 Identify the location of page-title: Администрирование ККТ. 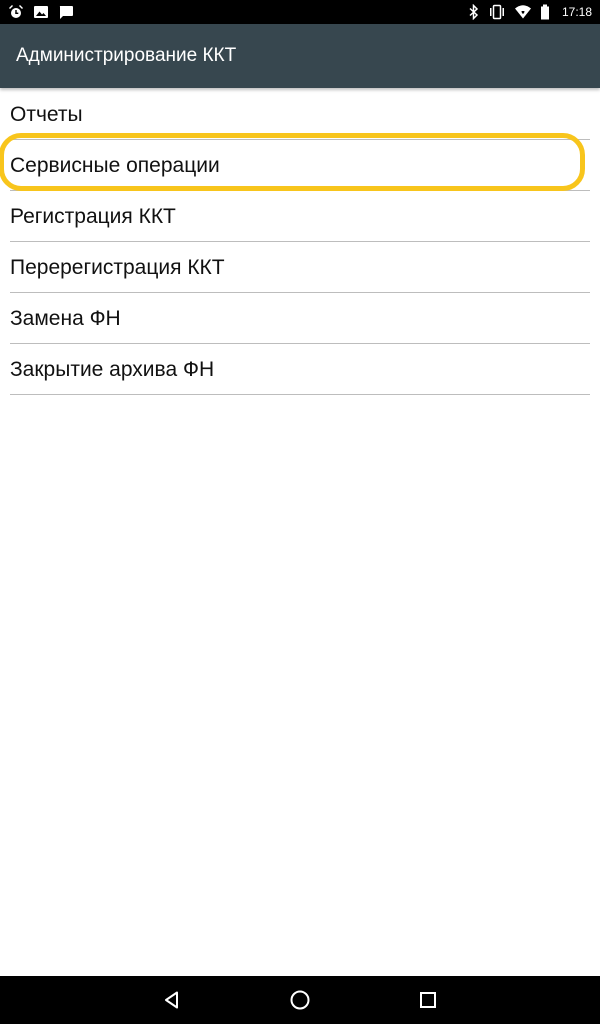
(126, 55).